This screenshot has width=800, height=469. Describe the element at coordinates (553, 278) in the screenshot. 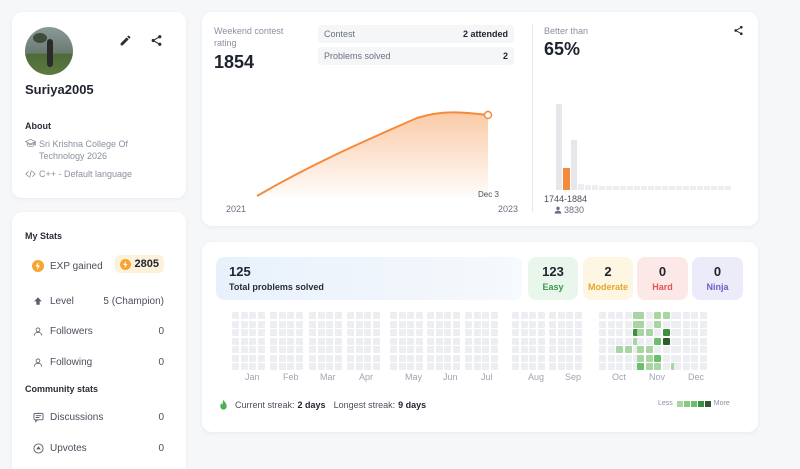

I see `easy-pill: 123 Easy` at that location.